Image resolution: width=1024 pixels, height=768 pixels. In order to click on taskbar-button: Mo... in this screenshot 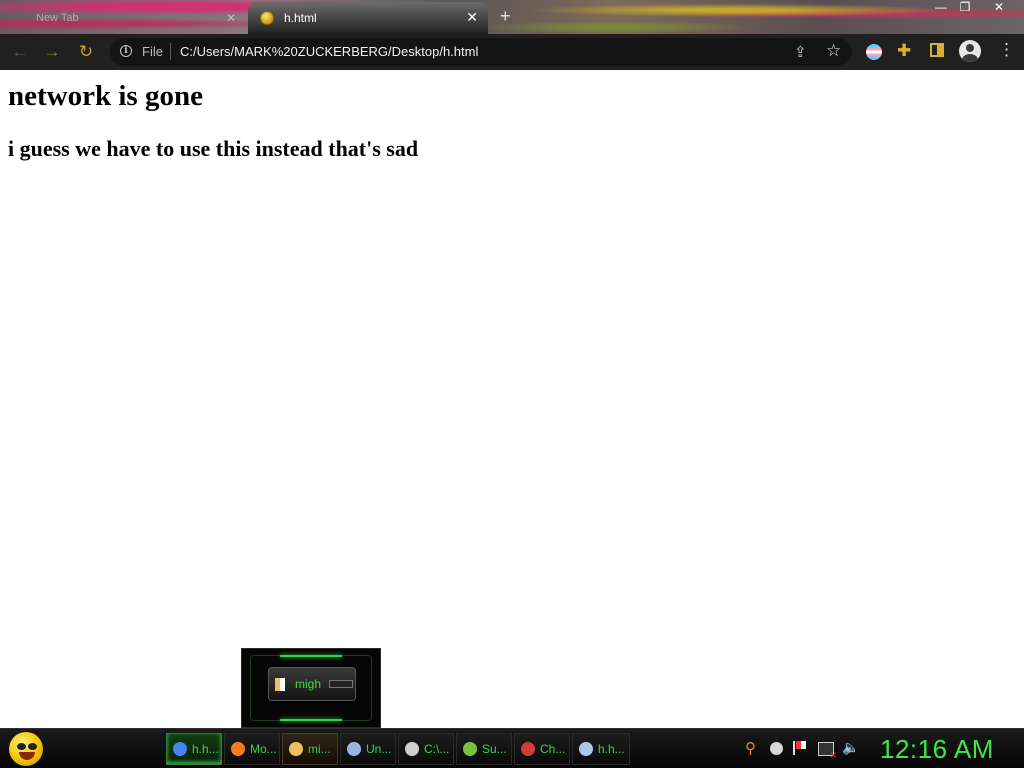, I will do `click(252, 749)`.